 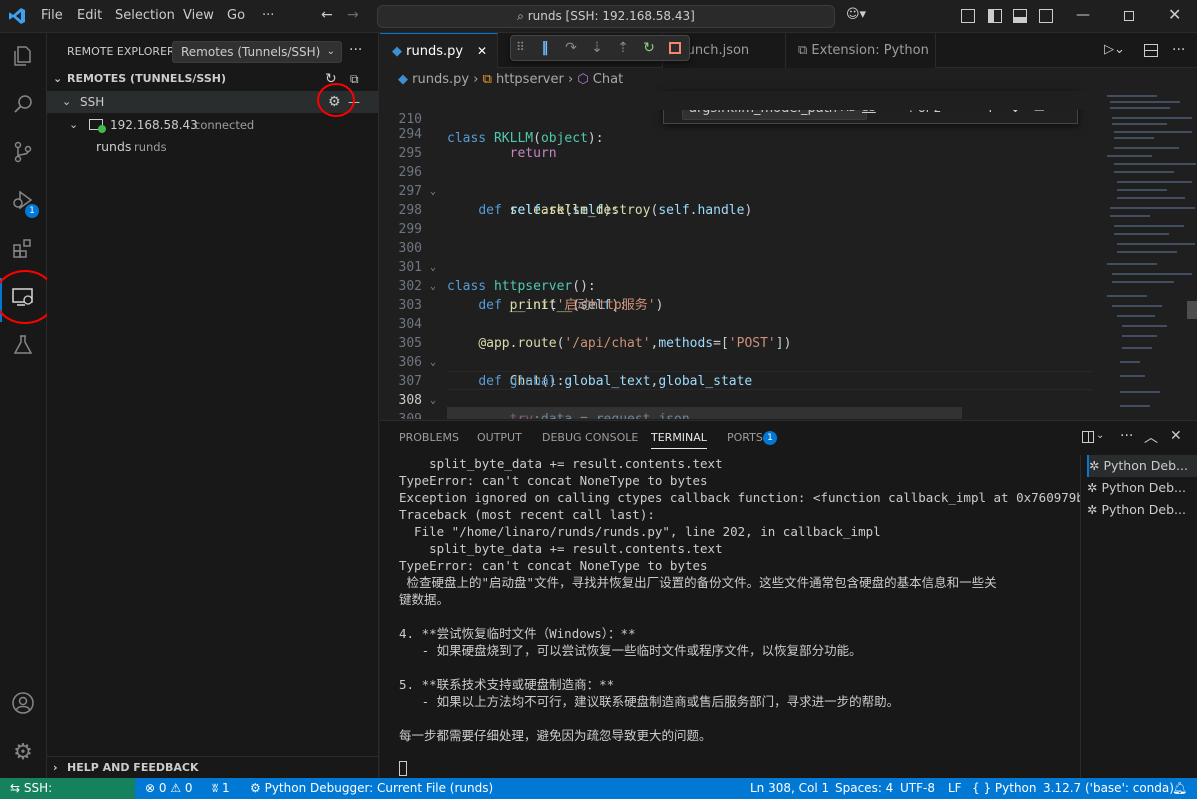 I want to click on tab-problems: PROBLEMS, so click(x=429, y=437).